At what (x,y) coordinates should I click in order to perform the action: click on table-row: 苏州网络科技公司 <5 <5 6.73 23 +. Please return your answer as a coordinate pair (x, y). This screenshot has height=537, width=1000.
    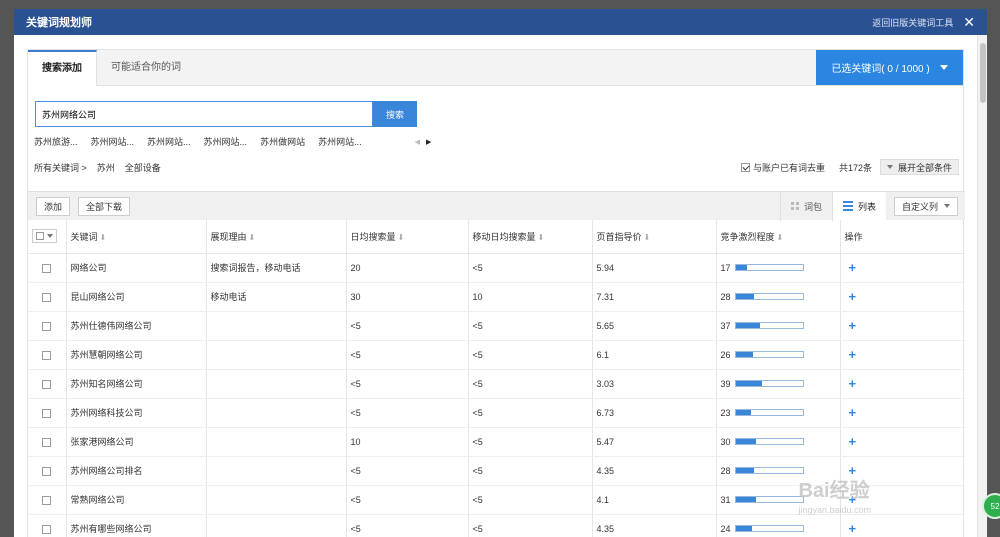
    Looking at the image, I should click on (496, 413).